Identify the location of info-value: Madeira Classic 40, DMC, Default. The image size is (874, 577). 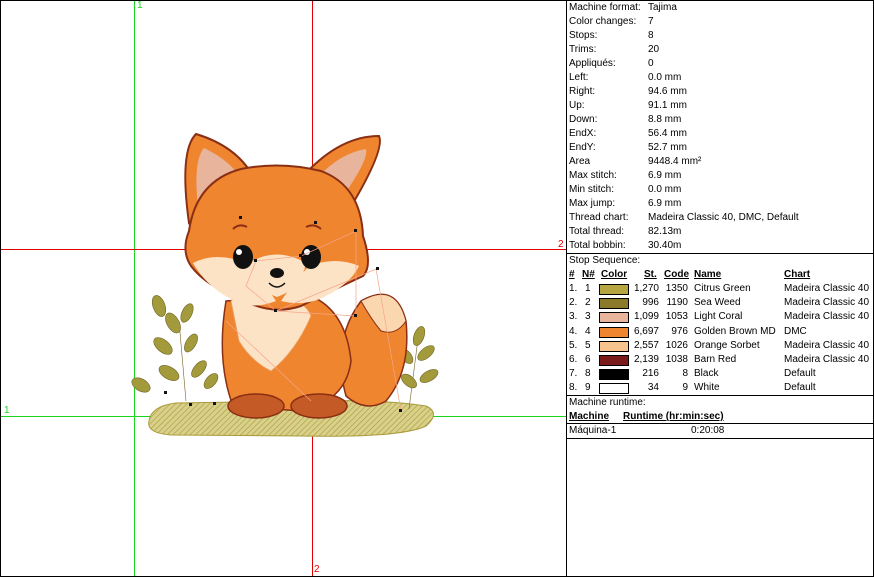
(723, 217).